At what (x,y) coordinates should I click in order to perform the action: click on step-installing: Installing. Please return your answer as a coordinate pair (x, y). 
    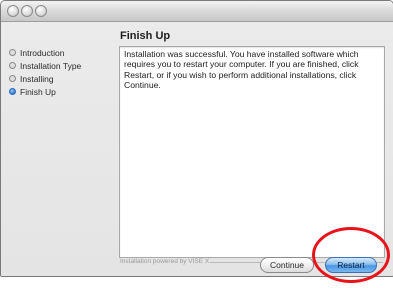
    Looking at the image, I should click on (63, 78).